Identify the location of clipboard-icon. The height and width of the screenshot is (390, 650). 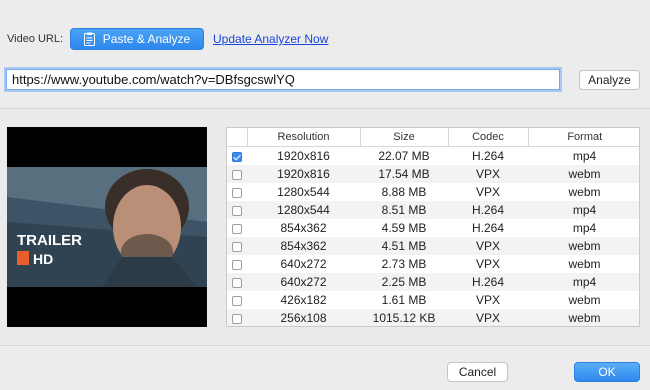
(89, 39).